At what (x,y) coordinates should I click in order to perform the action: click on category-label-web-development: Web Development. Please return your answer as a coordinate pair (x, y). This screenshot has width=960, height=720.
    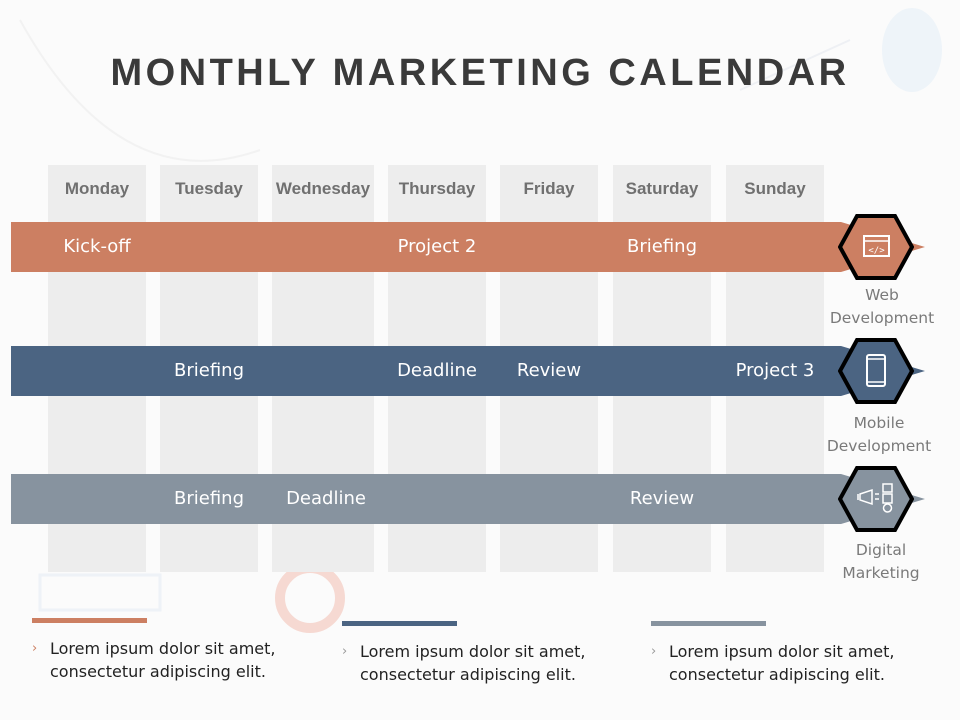
    Looking at the image, I should click on (882, 307).